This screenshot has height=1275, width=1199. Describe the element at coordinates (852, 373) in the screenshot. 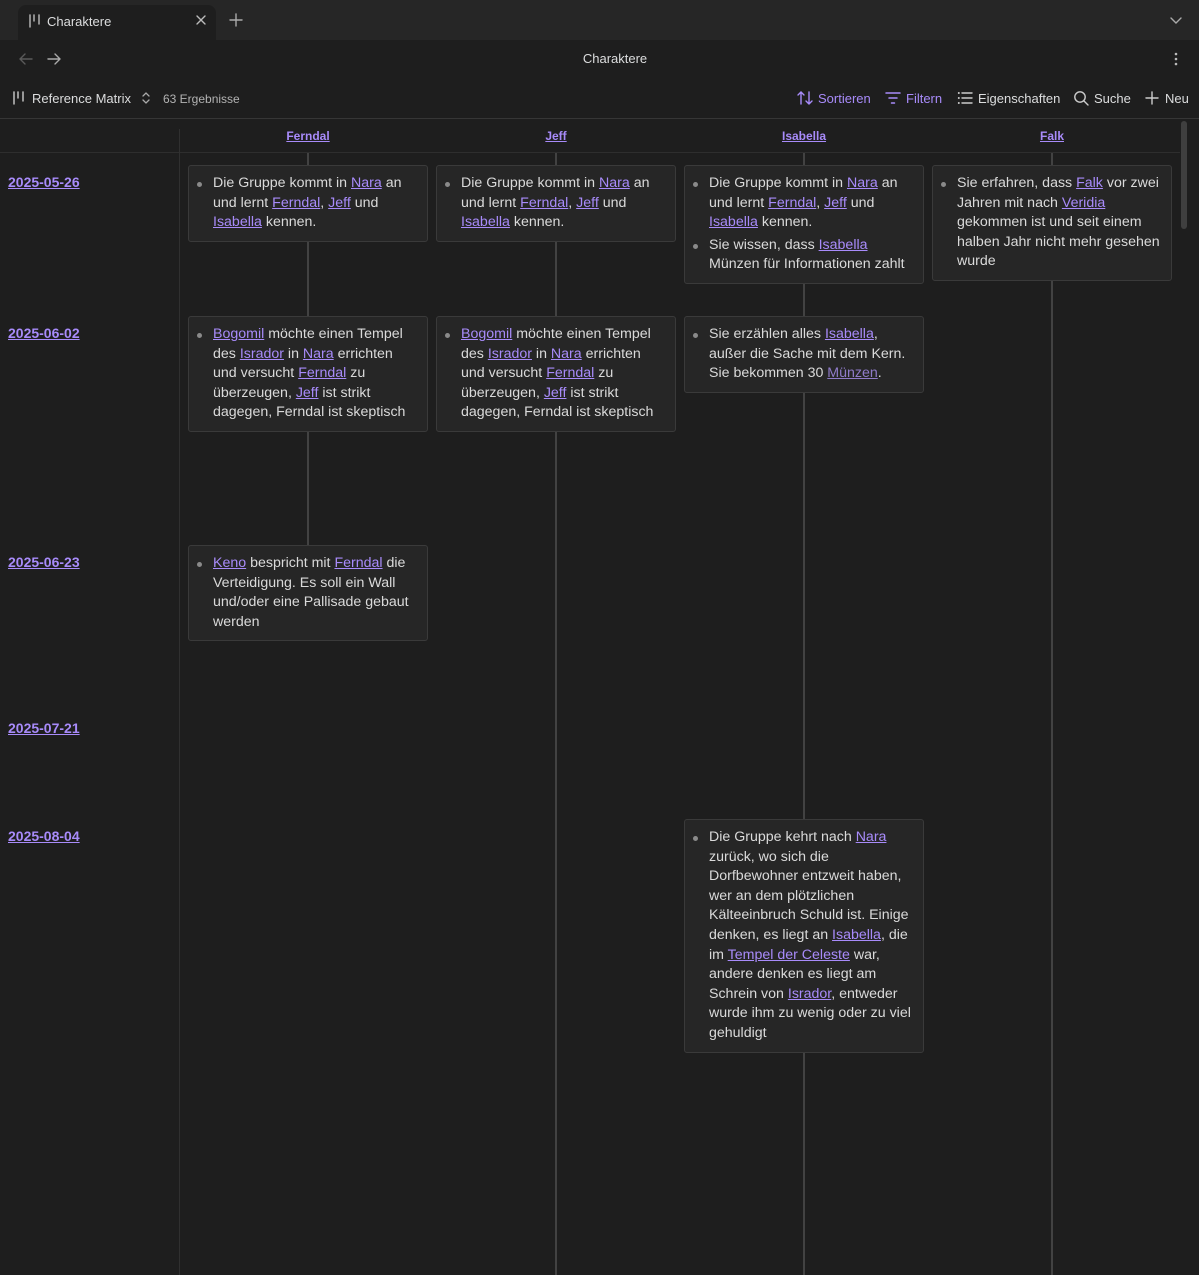

I see `note-link: Münzen` at that location.